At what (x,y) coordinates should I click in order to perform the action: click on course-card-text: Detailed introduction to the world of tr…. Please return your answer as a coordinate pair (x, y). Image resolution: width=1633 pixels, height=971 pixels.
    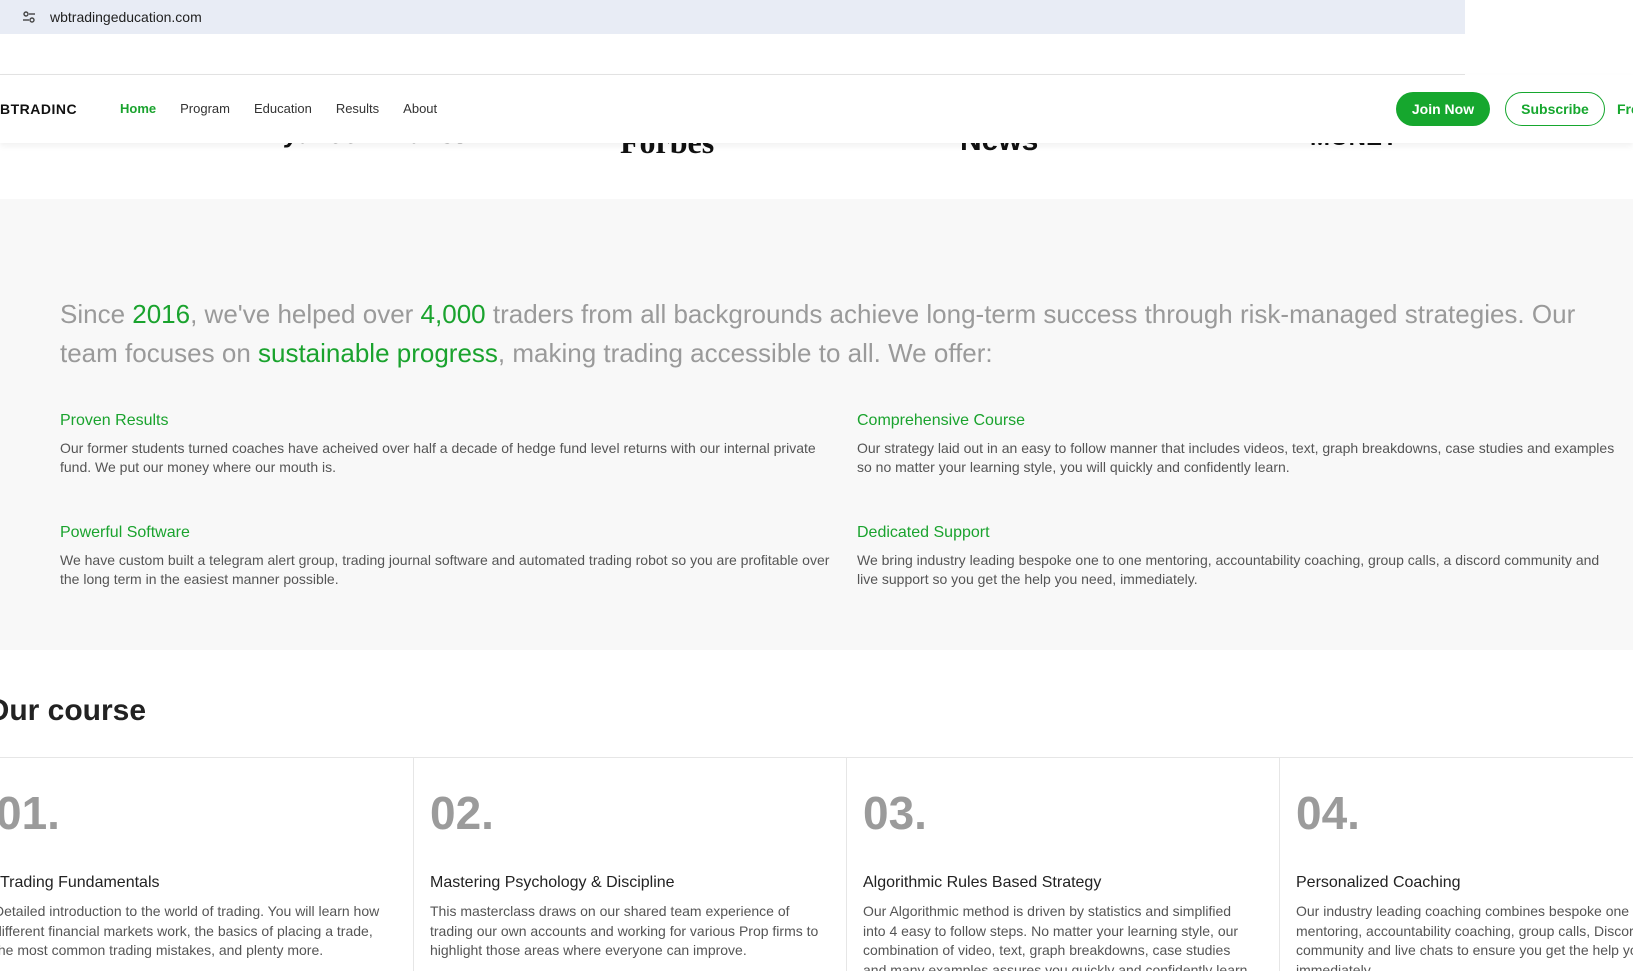
    Looking at the image, I should click on (190, 930).